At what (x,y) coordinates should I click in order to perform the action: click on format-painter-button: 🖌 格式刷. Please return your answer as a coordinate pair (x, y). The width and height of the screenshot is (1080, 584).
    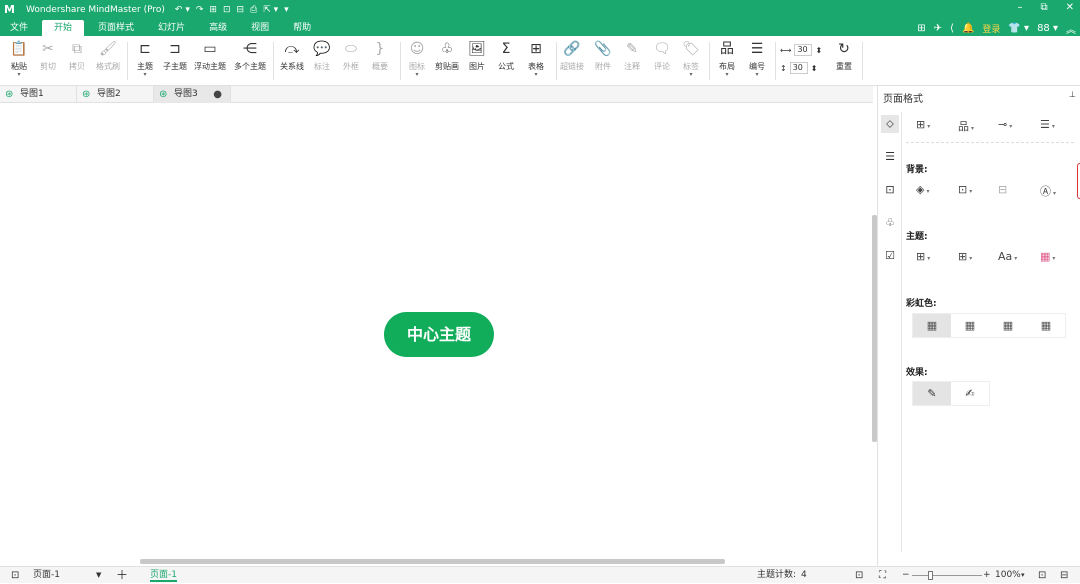
    Looking at the image, I should click on (108, 56).